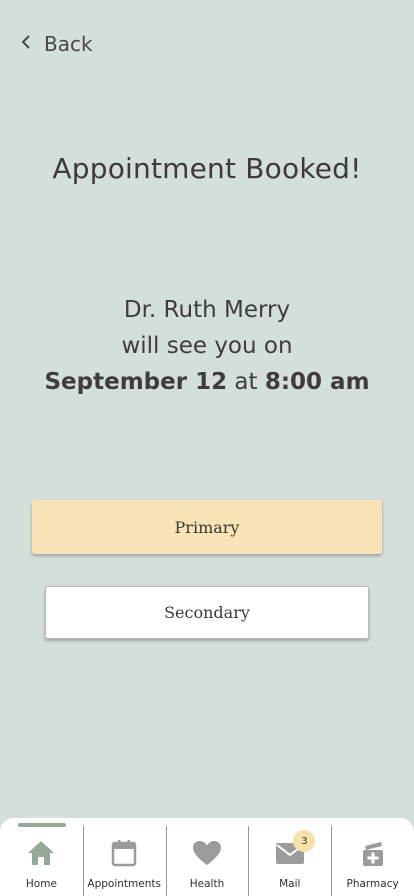 The image size is (414, 896). What do you see at coordinates (372, 884) in the screenshot?
I see `tab-label: Pharmacy` at bounding box center [372, 884].